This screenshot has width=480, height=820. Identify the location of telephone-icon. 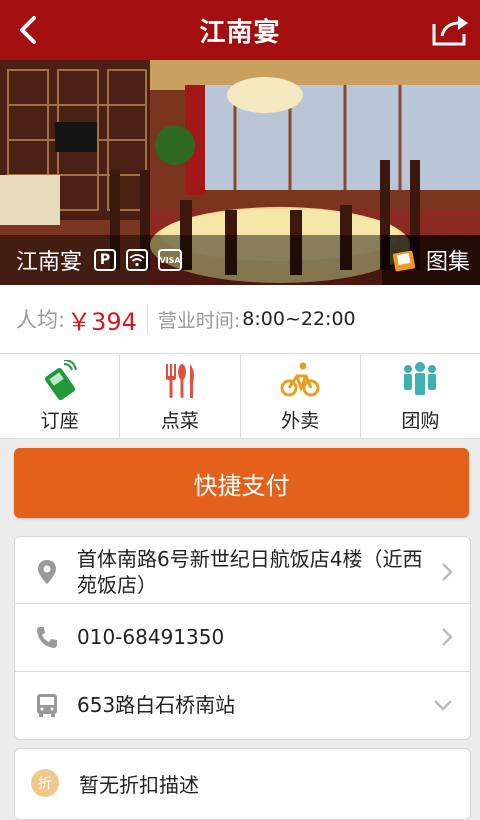
(47, 637).